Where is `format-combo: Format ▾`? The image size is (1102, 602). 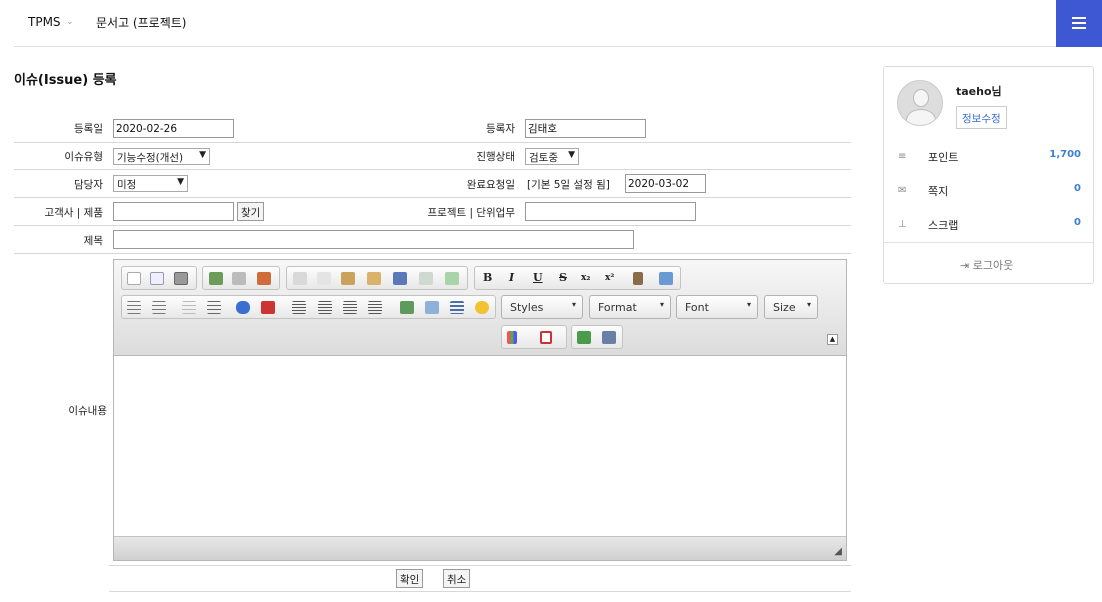
format-combo: Format ▾ is located at coordinates (630, 307).